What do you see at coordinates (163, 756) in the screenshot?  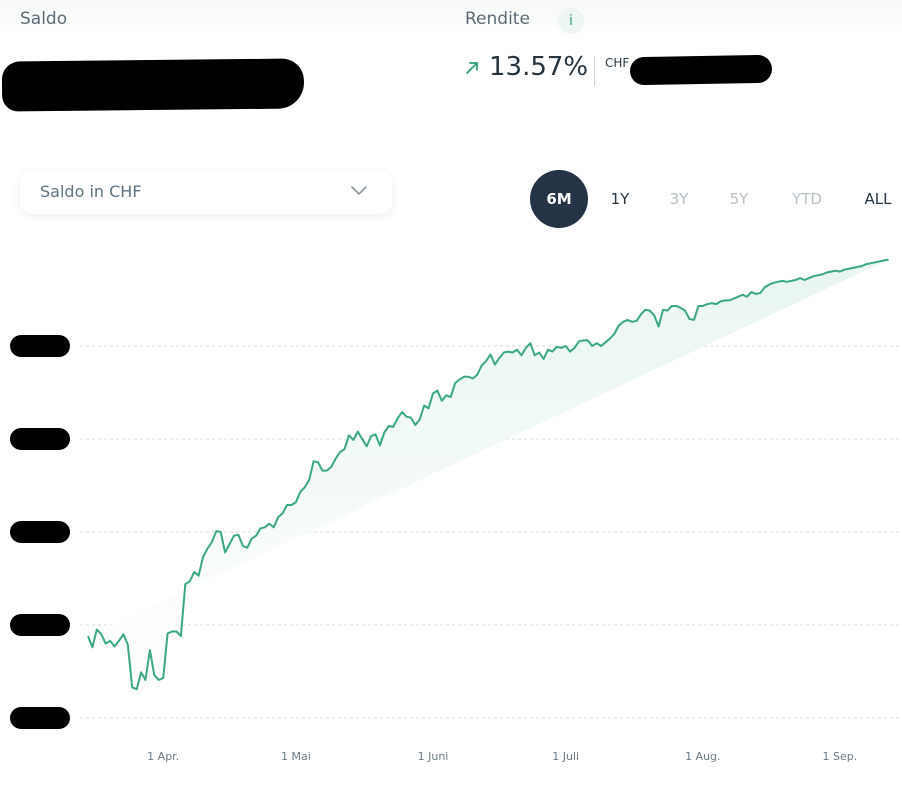 I see `x-tick-label-0: 1 Apr.` at bounding box center [163, 756].